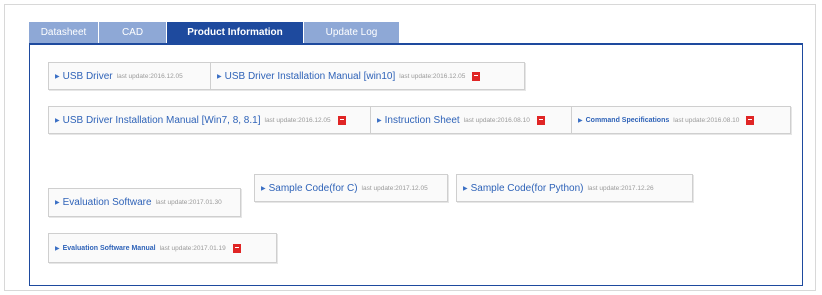 This screenshot has width=822, height=295. Describe the element at coordinates (87, 76) in the screenshot. I see `item-title: USB Driver` at that location.